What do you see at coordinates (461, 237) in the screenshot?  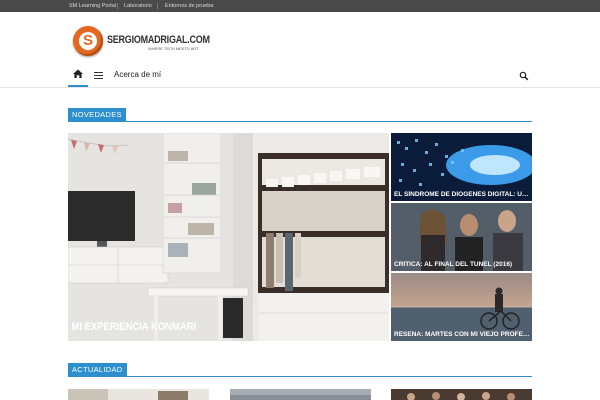 I see `featured-side-post-2: CRÍTICA: AL FINAL DEL TÚNEL (2016)` at bounding box center [461, 237].